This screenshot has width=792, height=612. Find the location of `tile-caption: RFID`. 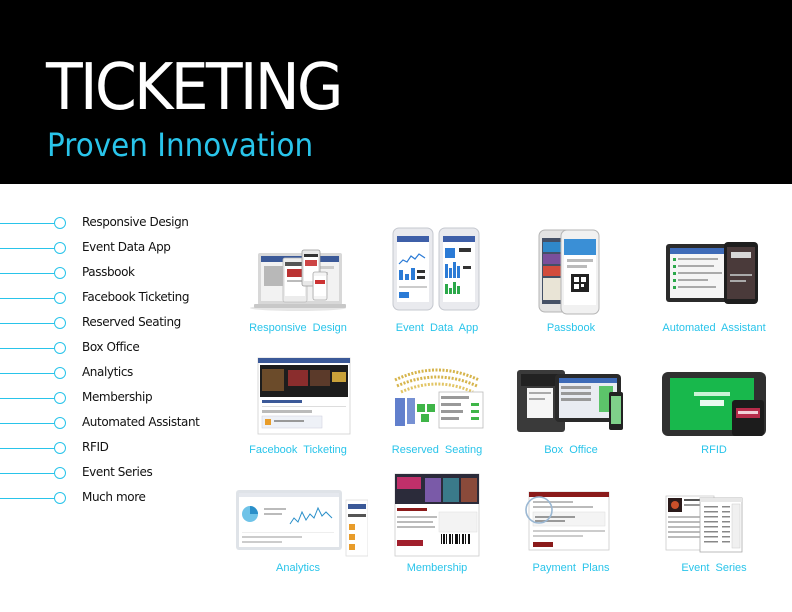

tile-caption: RFID is located at coordinates (714, 450).